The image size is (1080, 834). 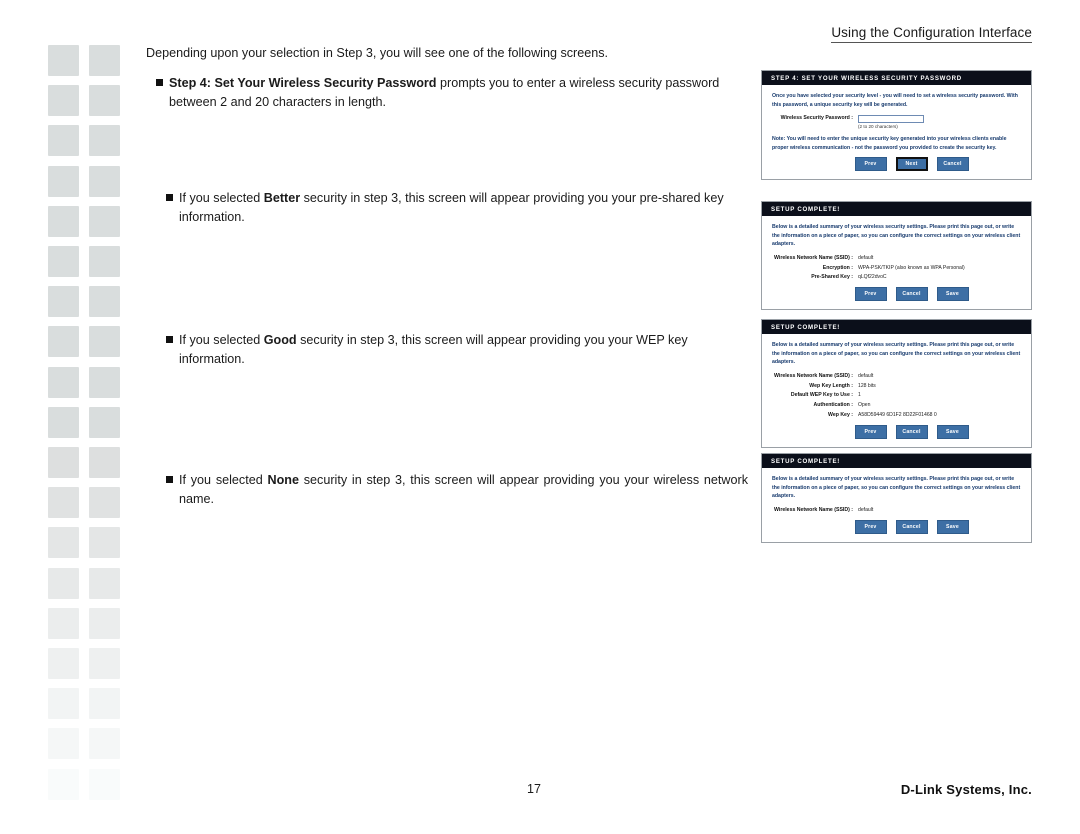 I want to click on next-button: Next, so click(x=911, y=164).